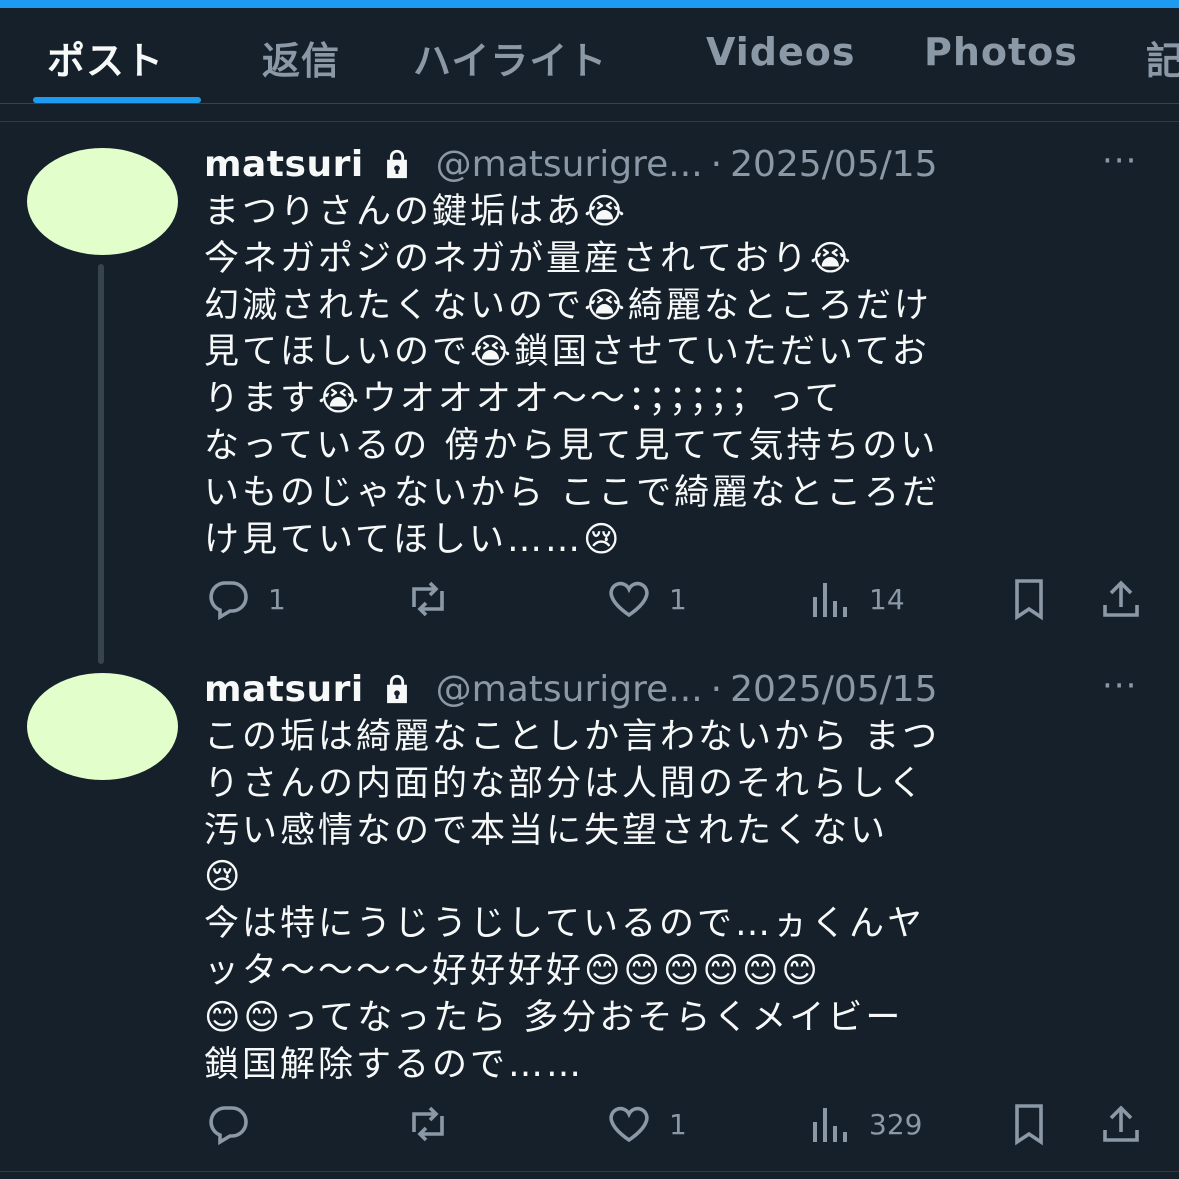  Describe the element at coordinates (105, 57) in the screenshot. I see `tab-posts: ポスト` at that location.